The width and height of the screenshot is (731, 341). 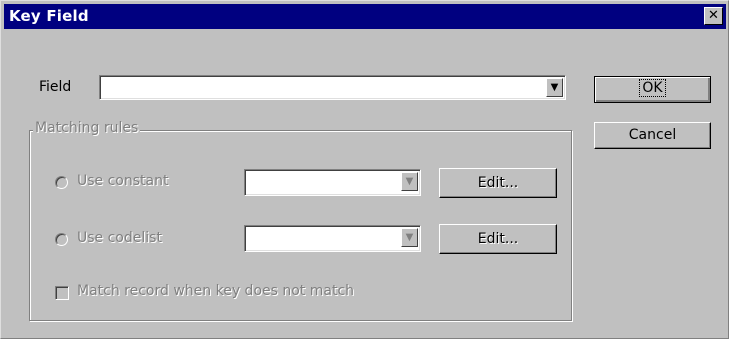 What do you see at coordinates (119, 238) in the screenshot?
I see `use-codelist-label: Use codelist` at bounding box center [119, 238].